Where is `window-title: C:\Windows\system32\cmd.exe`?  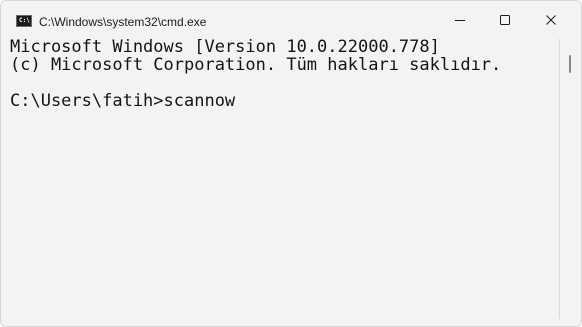
window-title: C:\Windows\system32\cmd.exe is located at coordinates (123, 22).